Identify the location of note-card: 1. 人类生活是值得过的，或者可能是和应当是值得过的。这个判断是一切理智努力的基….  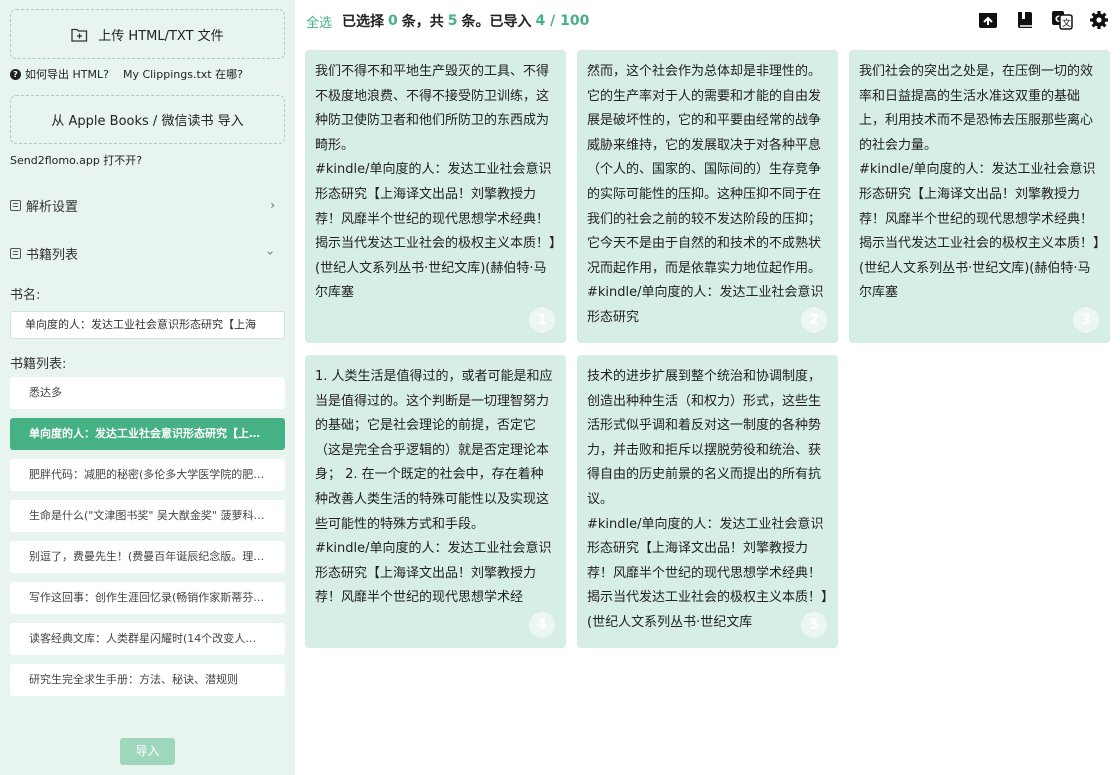
(435, 501).